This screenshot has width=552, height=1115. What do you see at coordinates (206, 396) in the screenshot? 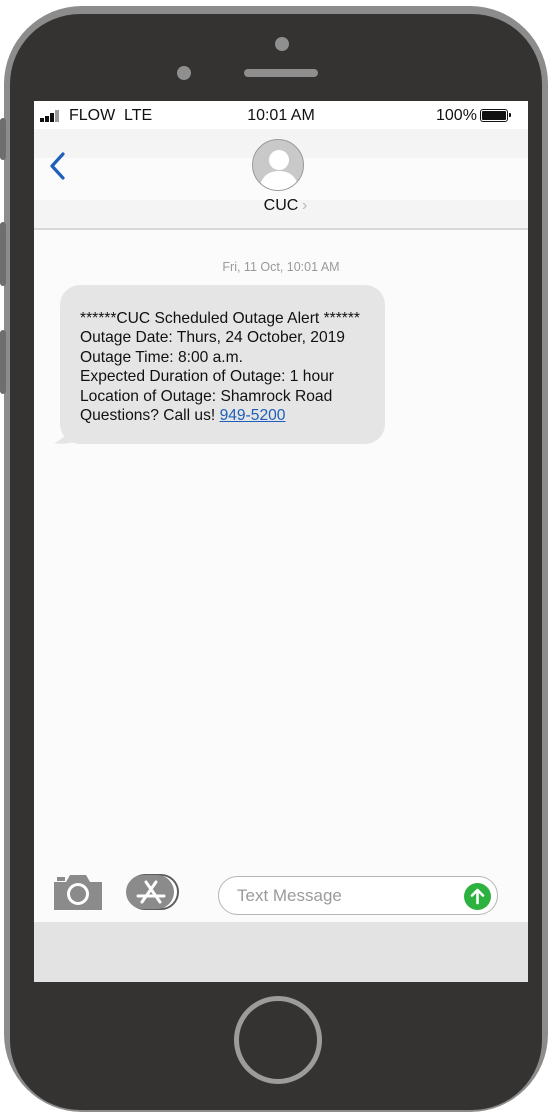
I see `message-line: Location of Outage: Shamrock Road` at bounding box center [206, 396].